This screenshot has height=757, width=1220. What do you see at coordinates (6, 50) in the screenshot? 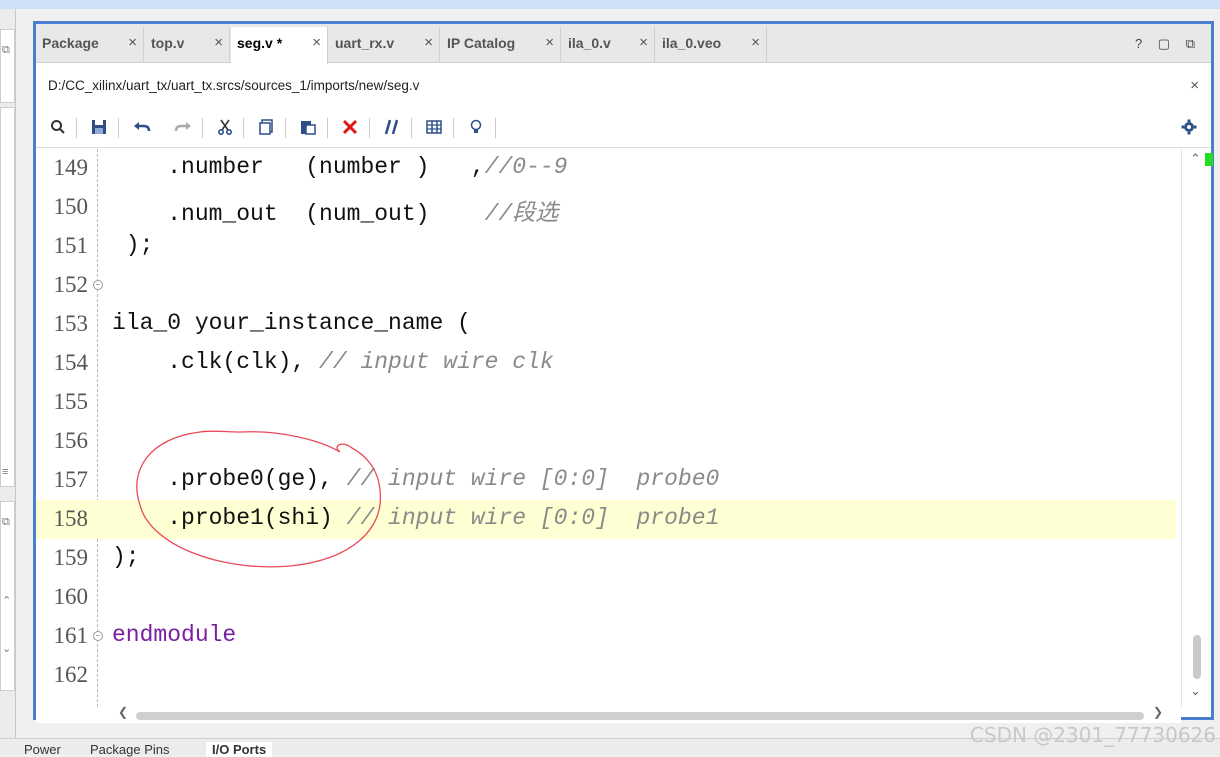
I see `restore-icon: ⧉` at bounding box center [6, 50].